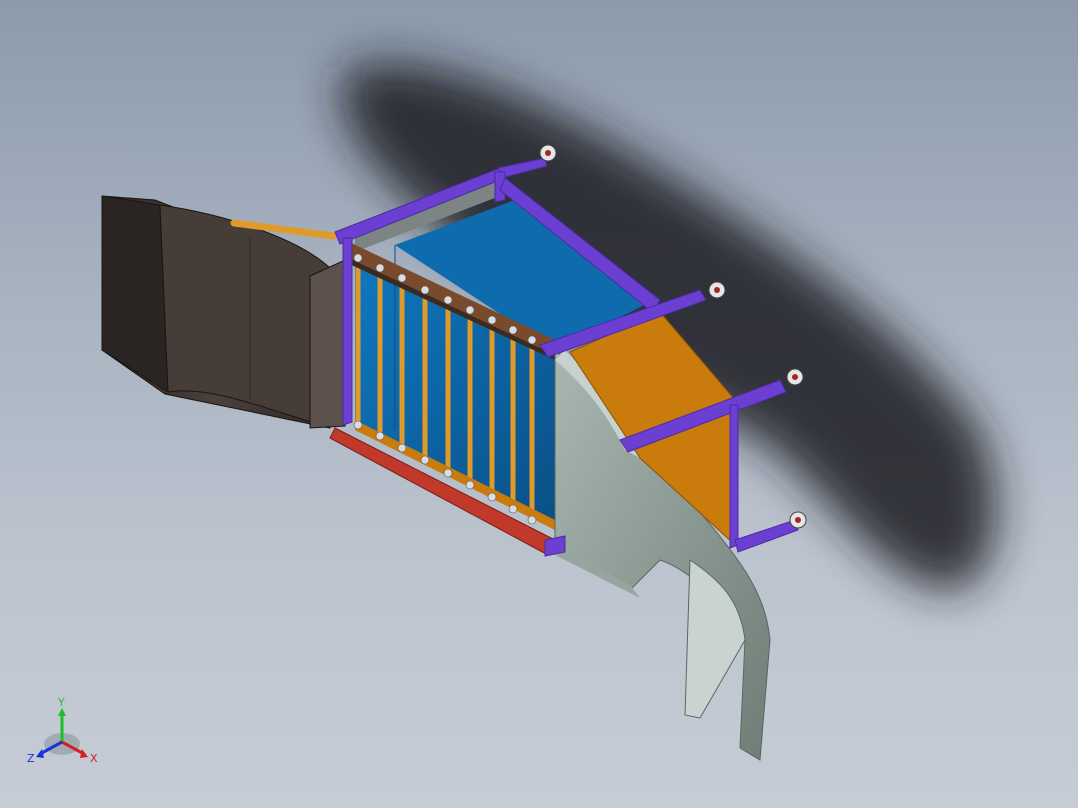 This screenshot has width=1078, height=808. I want to click on triad-z-label: Z, so click(31, 758).